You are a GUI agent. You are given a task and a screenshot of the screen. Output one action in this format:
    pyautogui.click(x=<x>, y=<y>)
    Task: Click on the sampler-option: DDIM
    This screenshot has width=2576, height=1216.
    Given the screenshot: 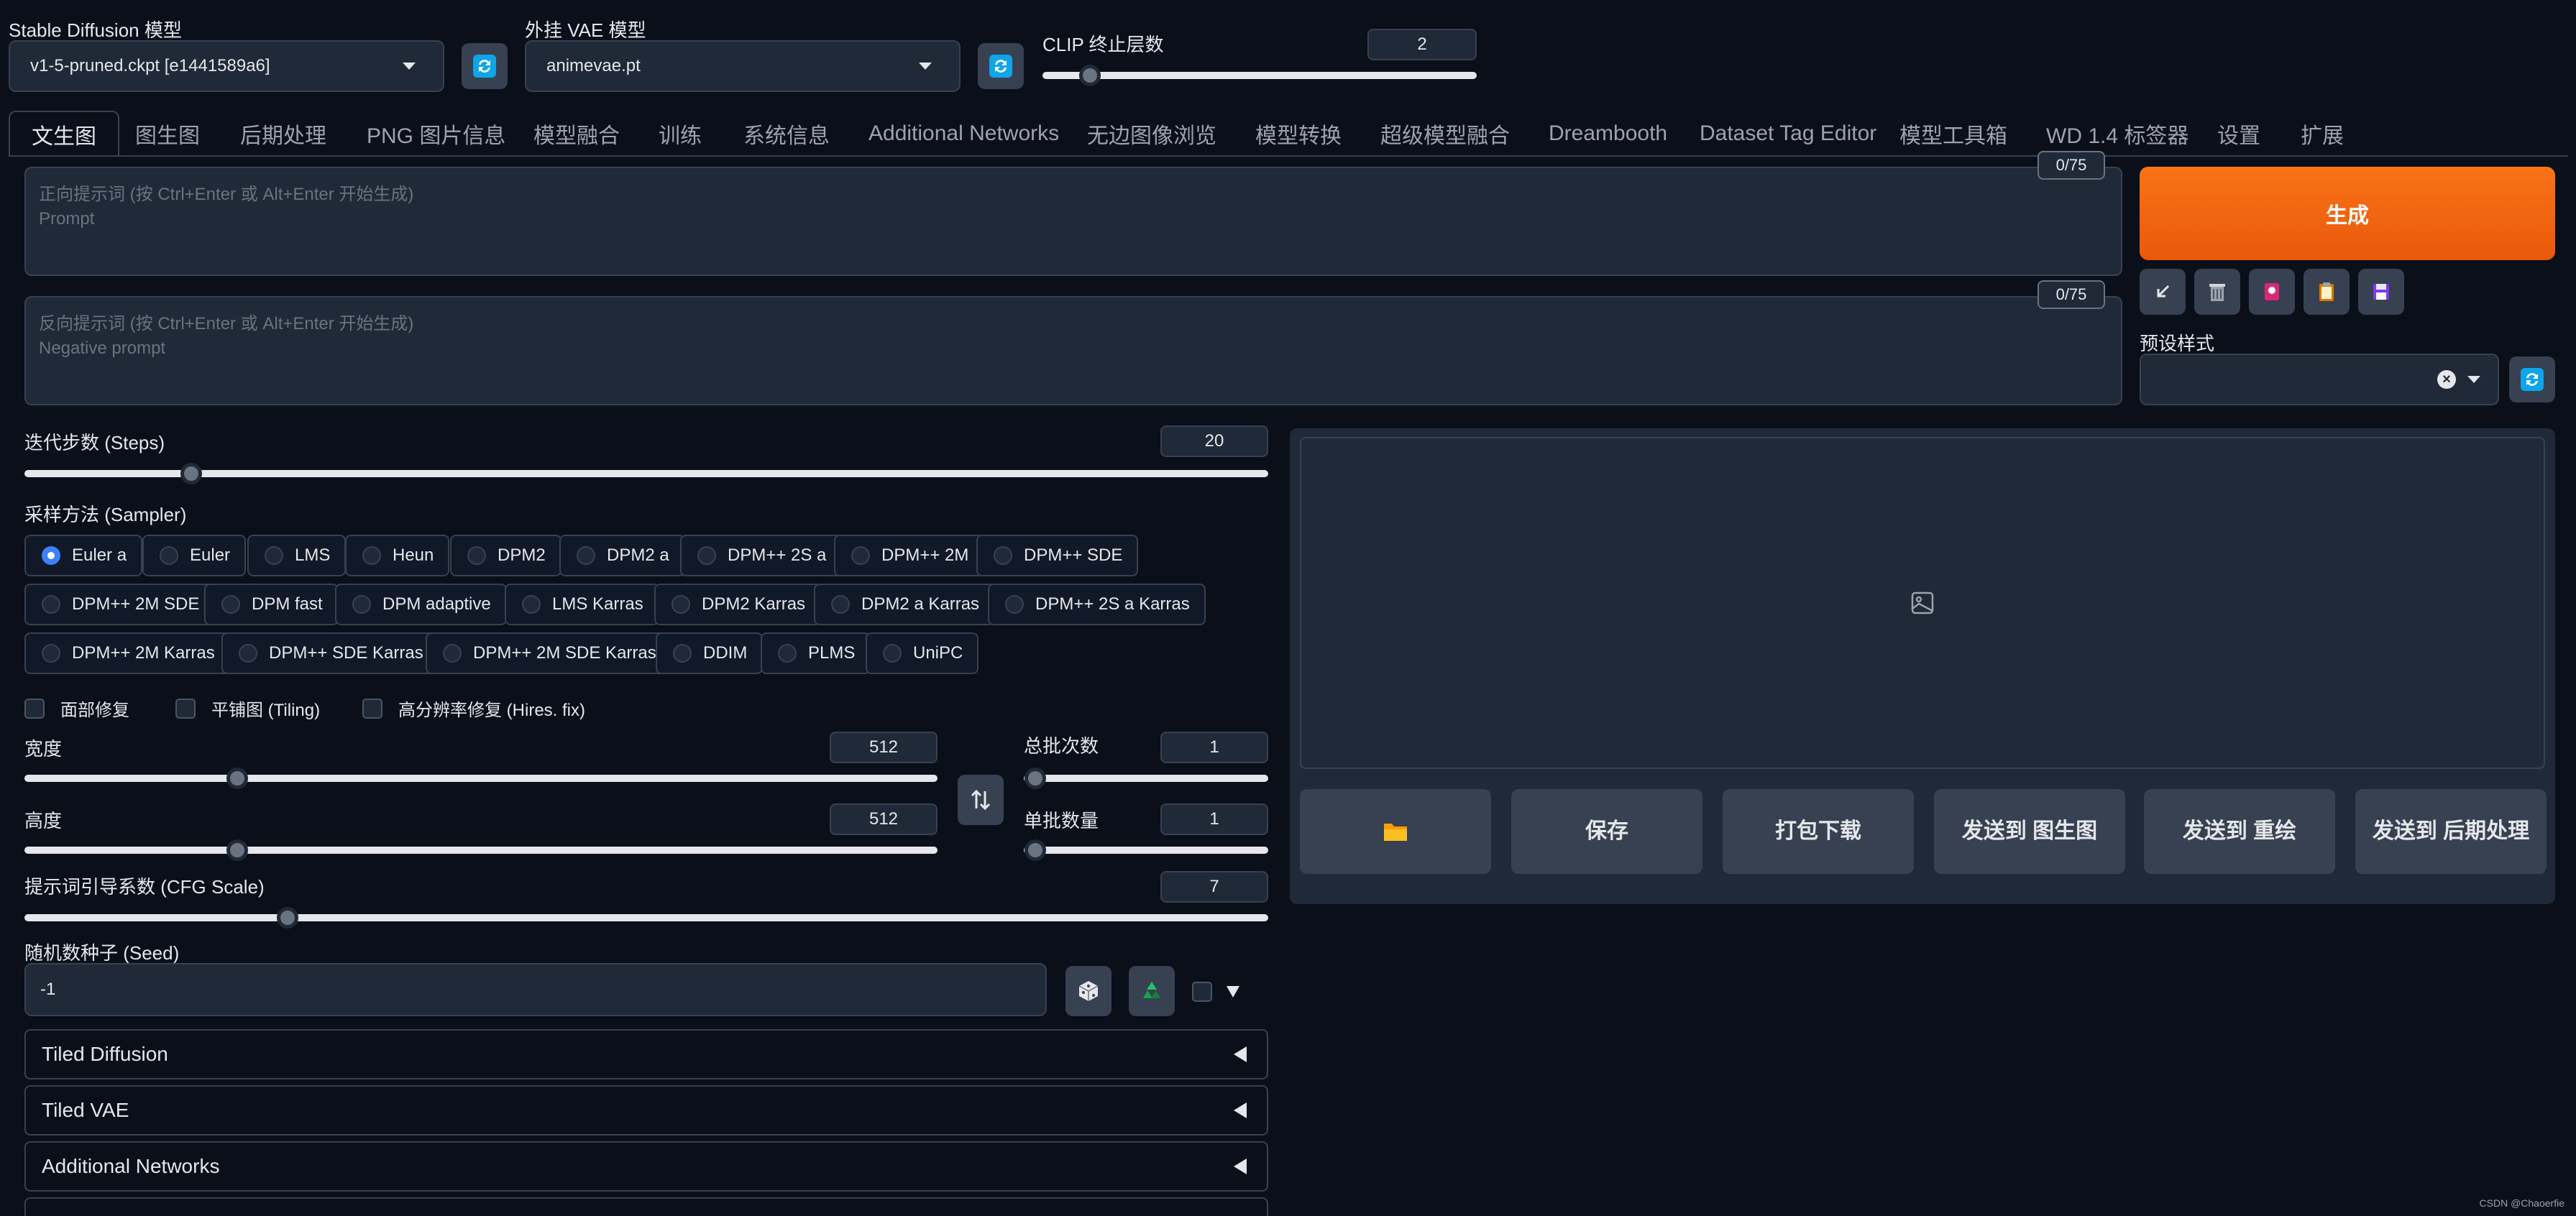 What is the action you would take?
    pyautogui.click(x=710, y=653)
    